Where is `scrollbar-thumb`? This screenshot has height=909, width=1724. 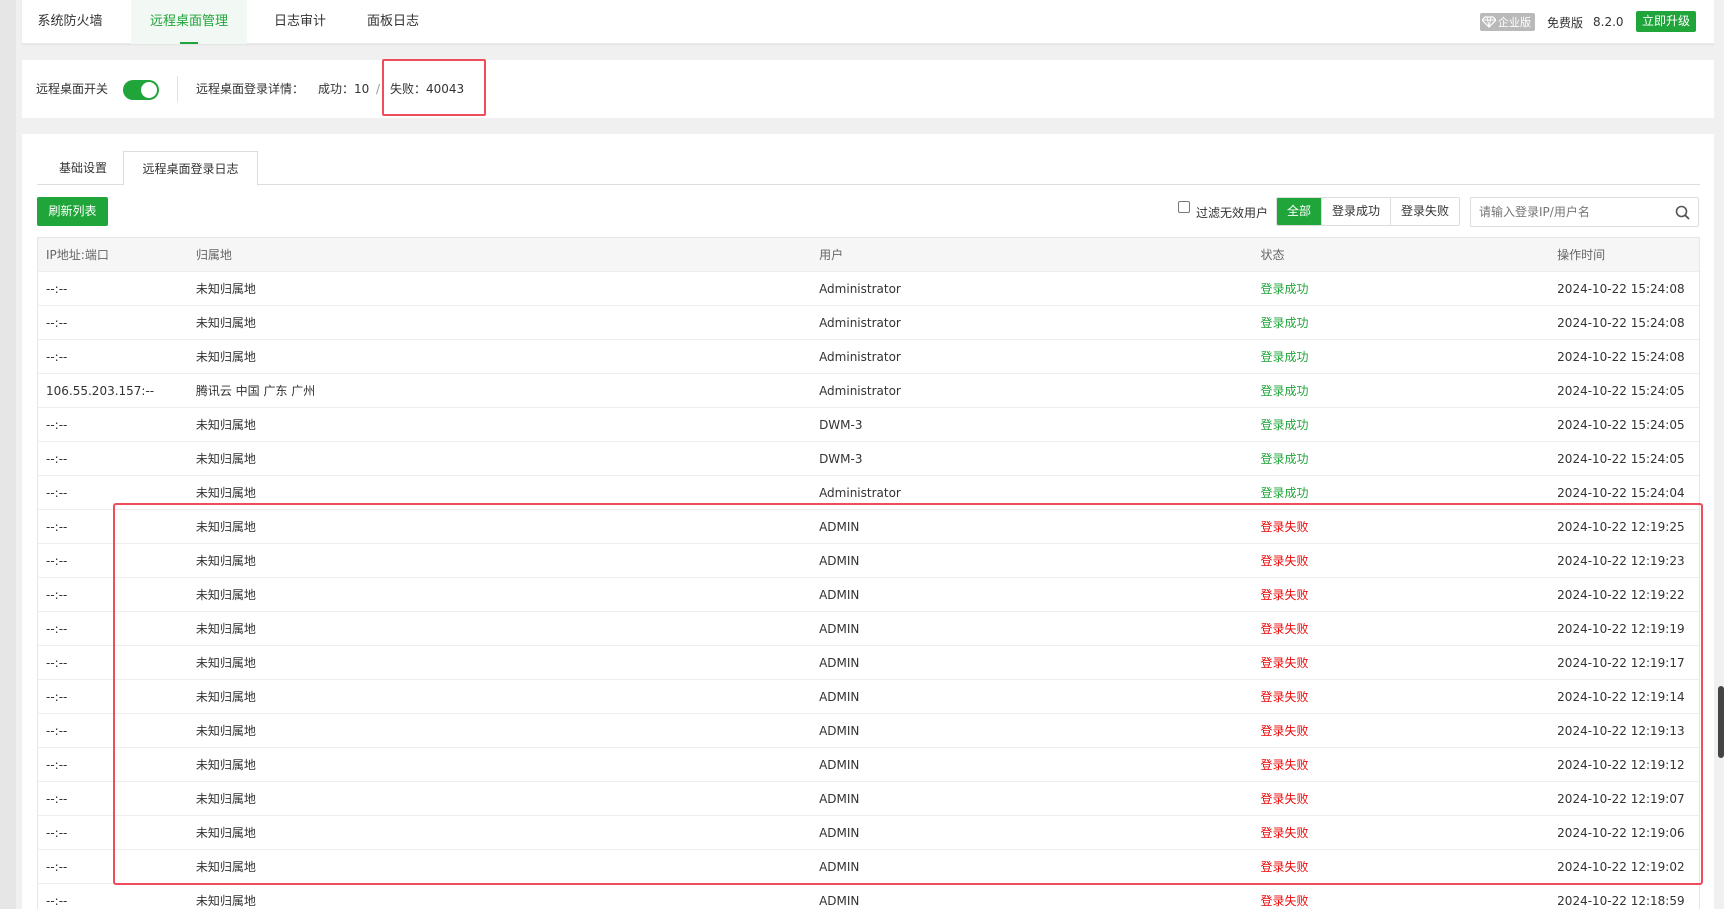 scrollbar-thumb is located at coordinates (1721, 722).